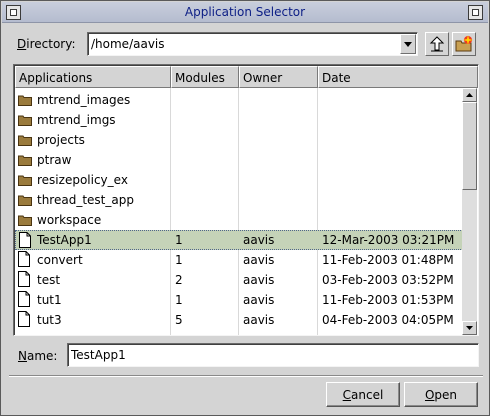 This screenshot has width=490, height=416. What do you see at coordinates (388, 280) in the screenshot?
I see `row-date: 03-Feb-2003 03:52PM` at bounding box center [388, 280].